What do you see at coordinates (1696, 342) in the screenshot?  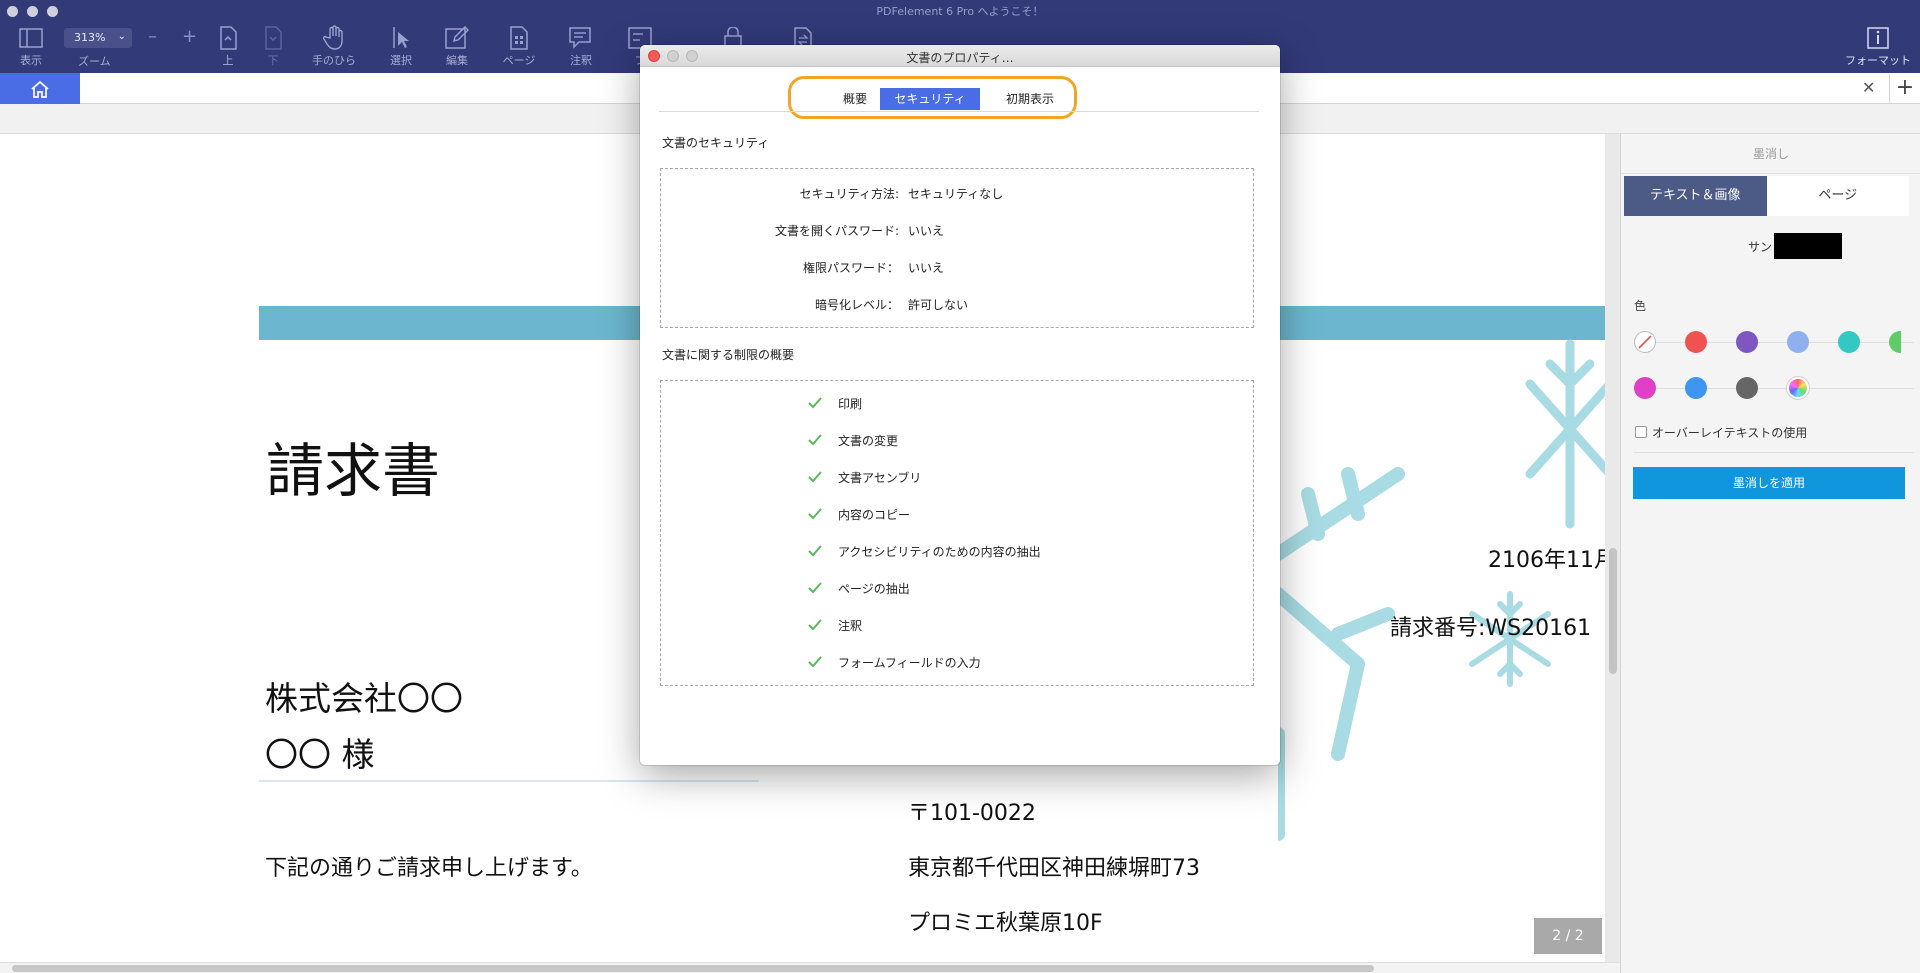 I see `color-red-swatch` at bounding box center [1696, 342].